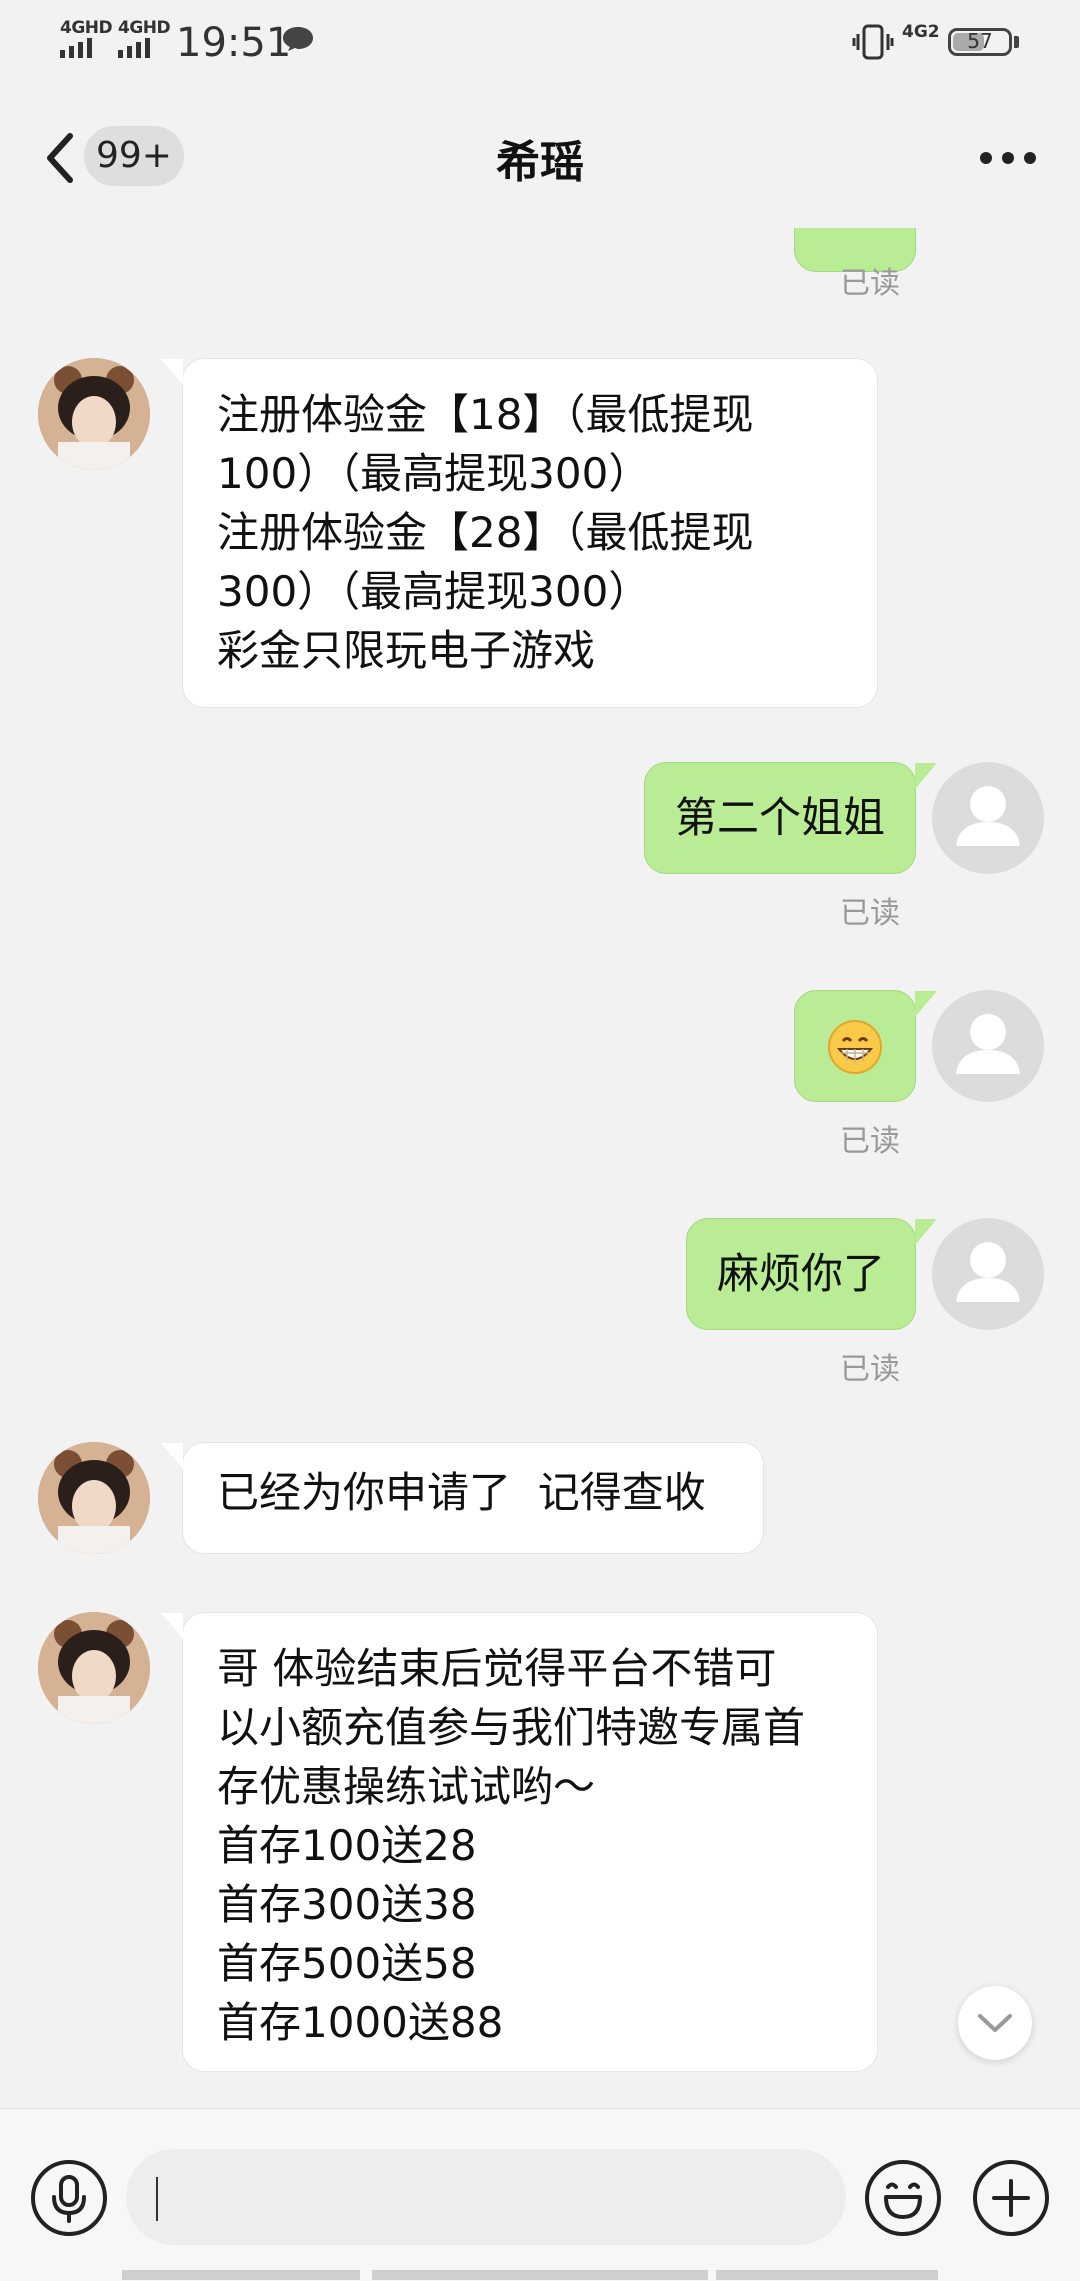  I want to click on chat-title: 希瑶, so click(540, 162).